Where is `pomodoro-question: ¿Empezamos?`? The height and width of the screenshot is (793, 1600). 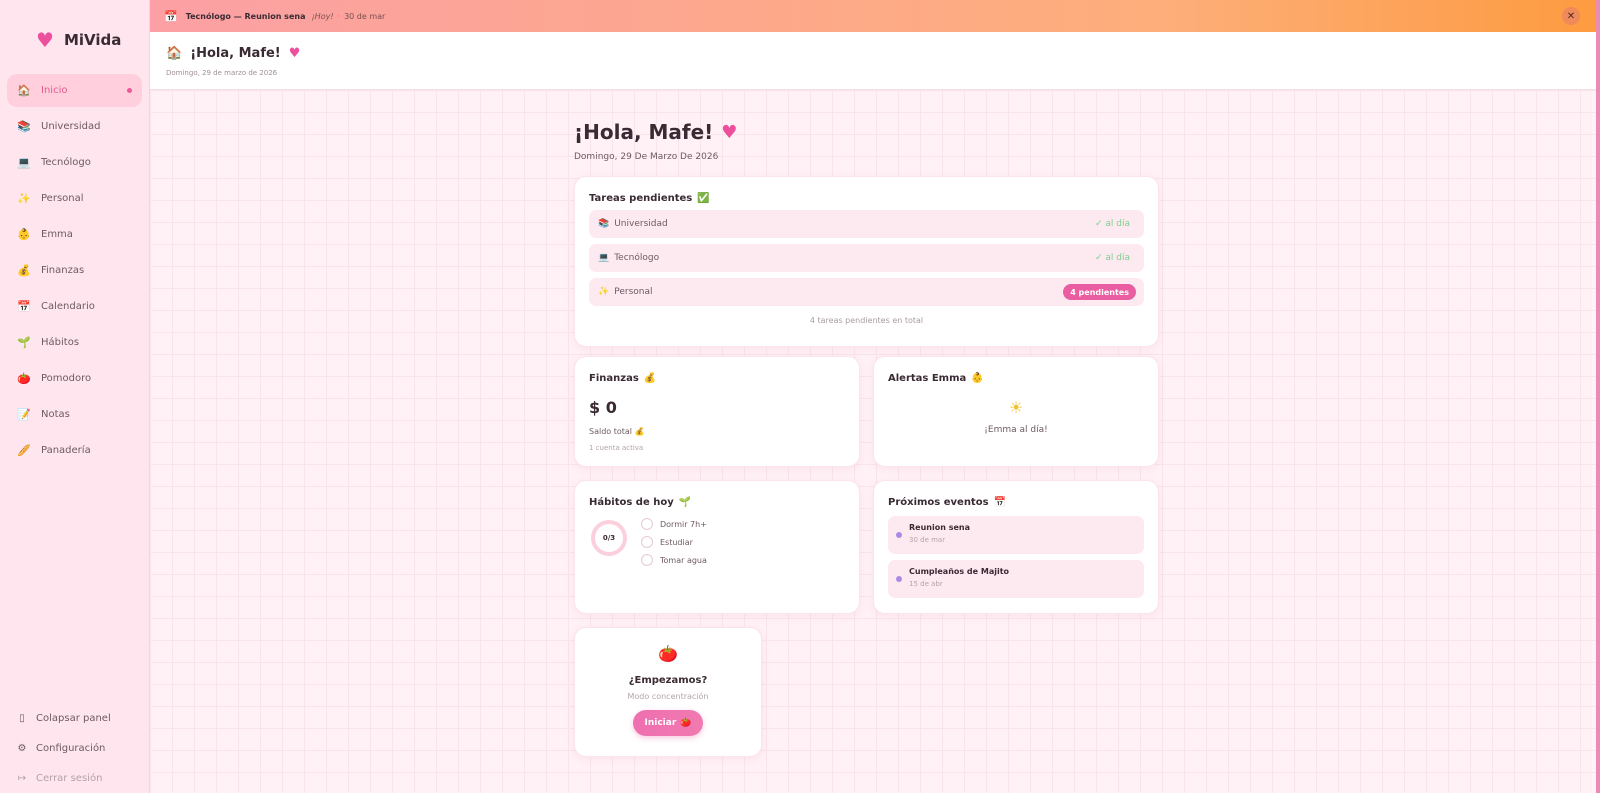
pomodoro-question: ¿Empezamos? is located at coordinates (668, 680).